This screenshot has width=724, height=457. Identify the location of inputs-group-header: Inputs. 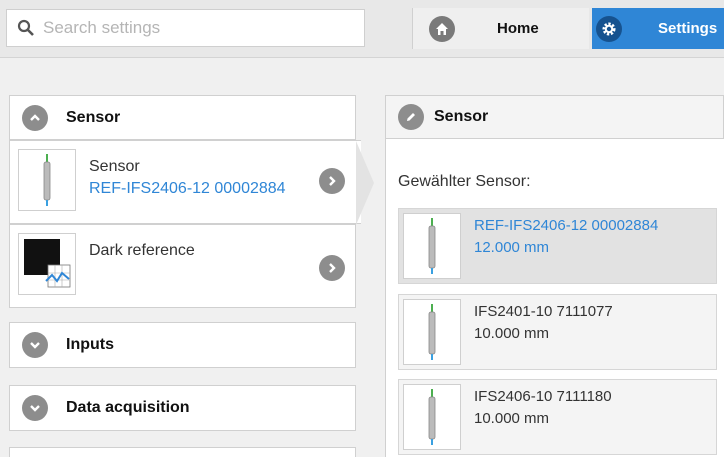
(182, 345).